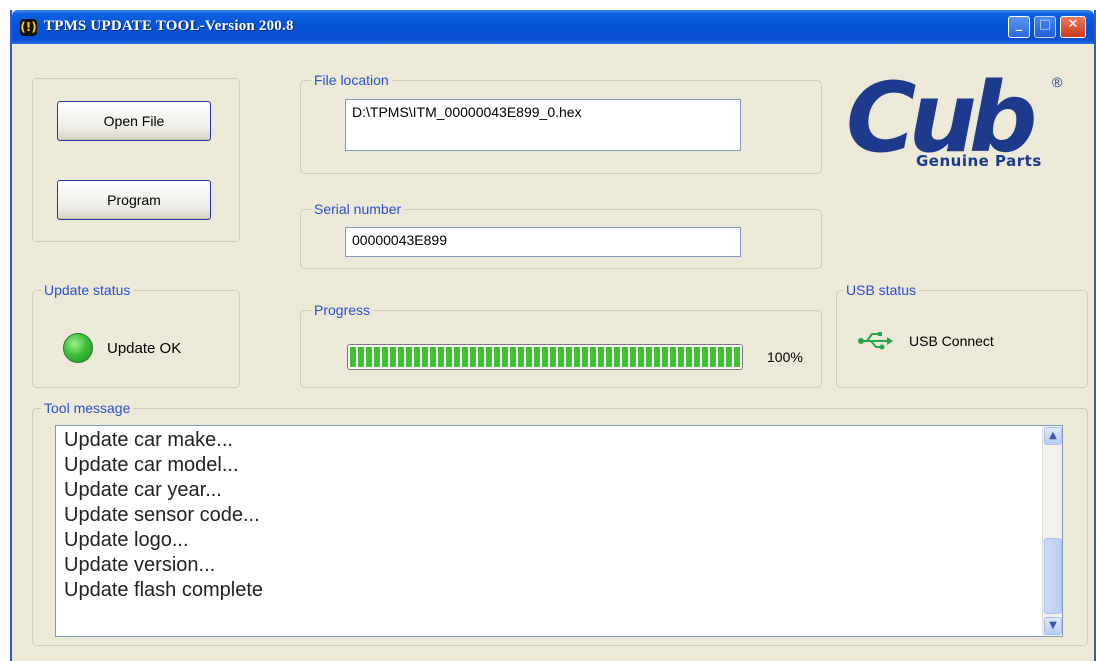 This screenshot has width=1096, height=661. Describe the element at coordinates (136, 160) in the screenshot. I see `actions-group: Open File Program` at that location.